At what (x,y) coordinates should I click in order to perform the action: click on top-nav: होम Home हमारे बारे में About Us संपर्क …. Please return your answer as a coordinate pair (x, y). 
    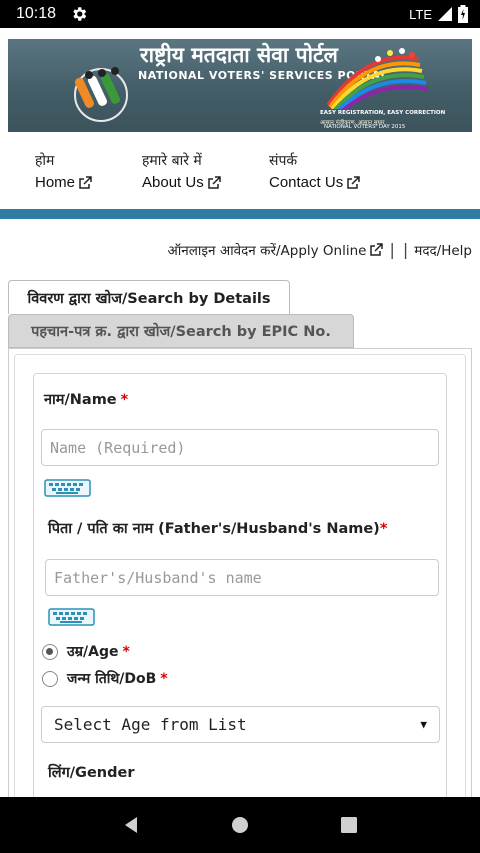
    Looking at the image, I should click on (217, 174).